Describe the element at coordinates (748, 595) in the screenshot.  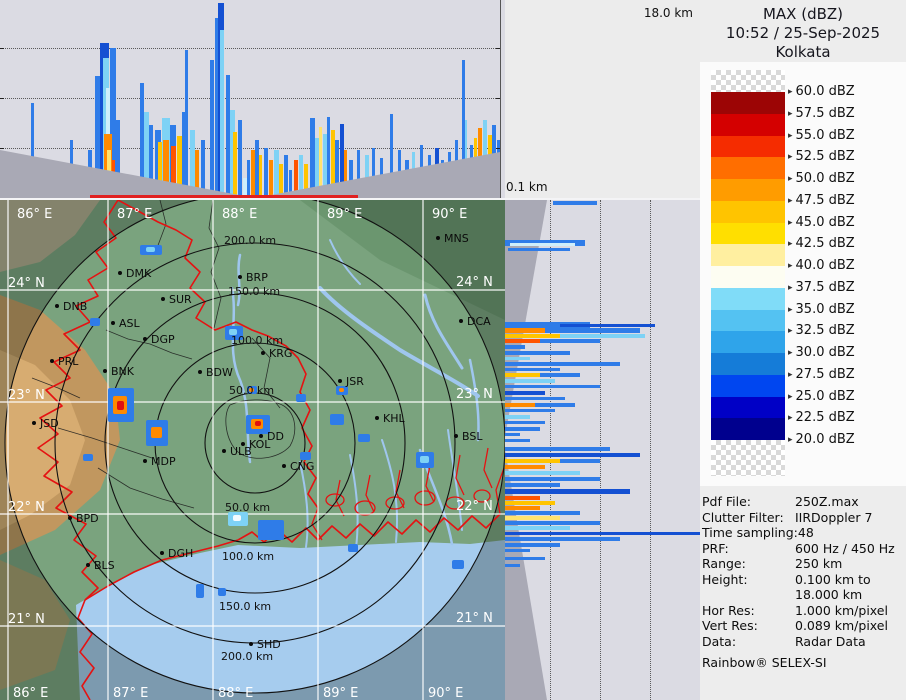
I see `metadata-label` at that location.